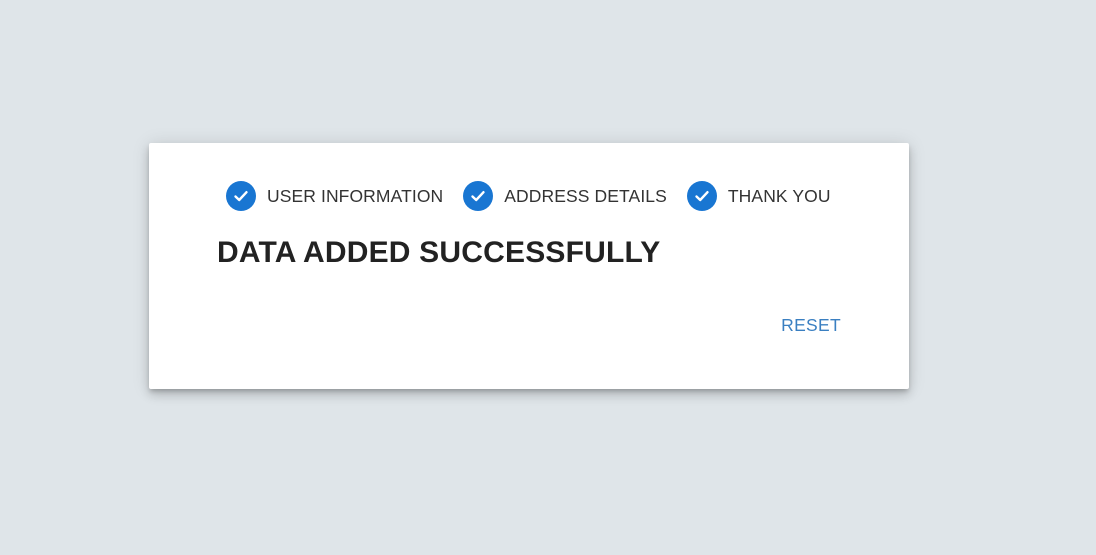 Image resolution: width=1096 pixels, height=555 pixels. Describe the element at coordinates (585, 195) in the screenshot. I see `step-label: ADDRESS DETAILS` at that location.